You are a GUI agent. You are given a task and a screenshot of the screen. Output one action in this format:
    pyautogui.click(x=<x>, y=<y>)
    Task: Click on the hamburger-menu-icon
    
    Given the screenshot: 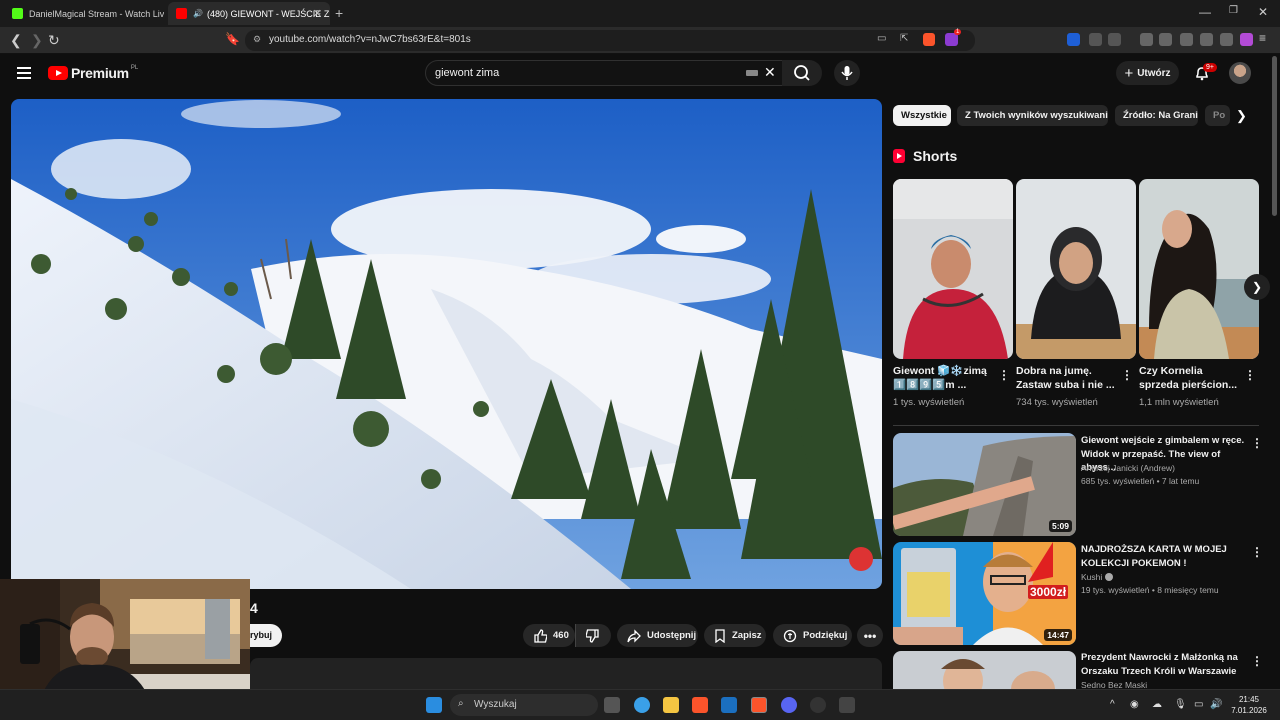 What is the action you would take?
    pyautogui.click(x=24, y=73)
    